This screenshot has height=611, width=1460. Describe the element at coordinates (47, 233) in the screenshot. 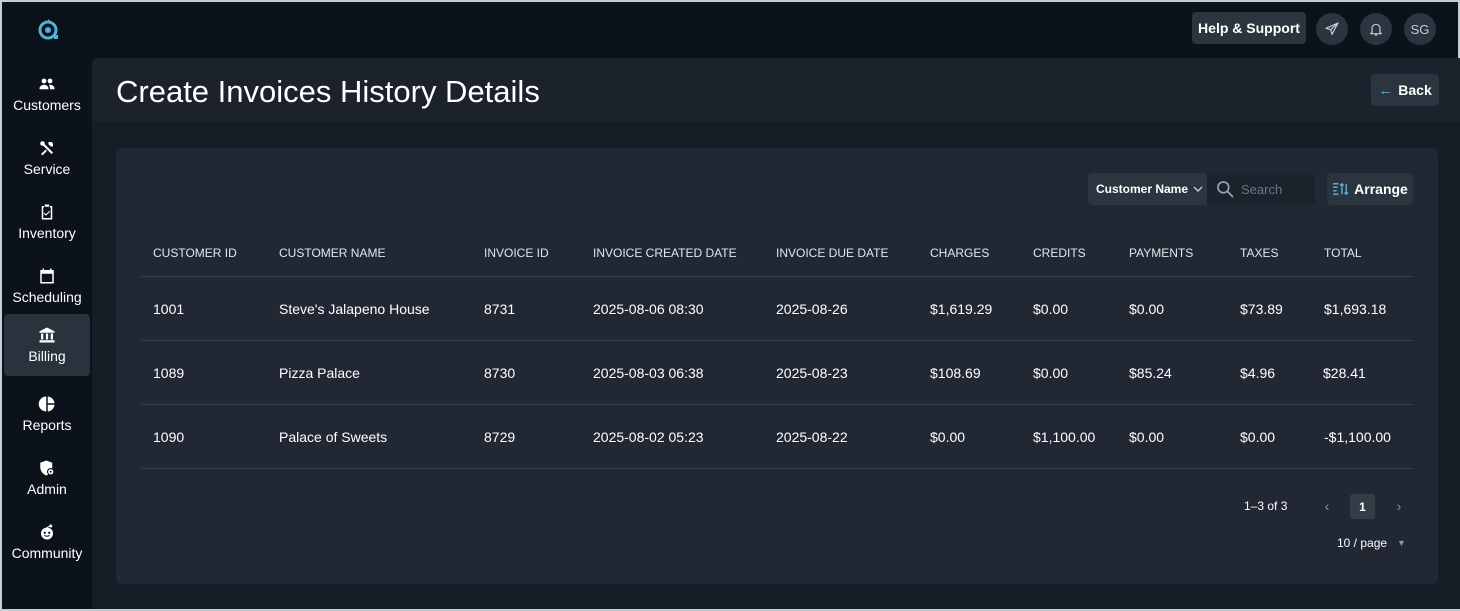

I see `sidebar-item-label: Inventory` at that location.